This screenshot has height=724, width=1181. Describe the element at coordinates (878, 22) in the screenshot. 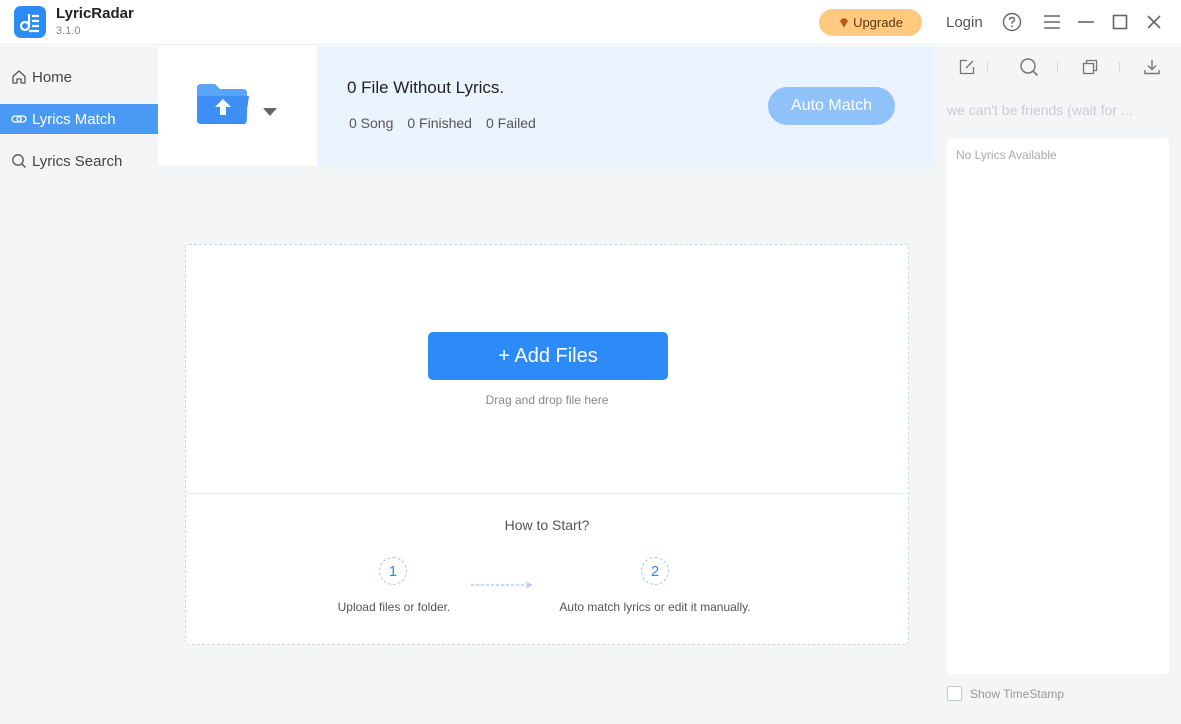

I see `upgrade-label: Upgrade` at that location.